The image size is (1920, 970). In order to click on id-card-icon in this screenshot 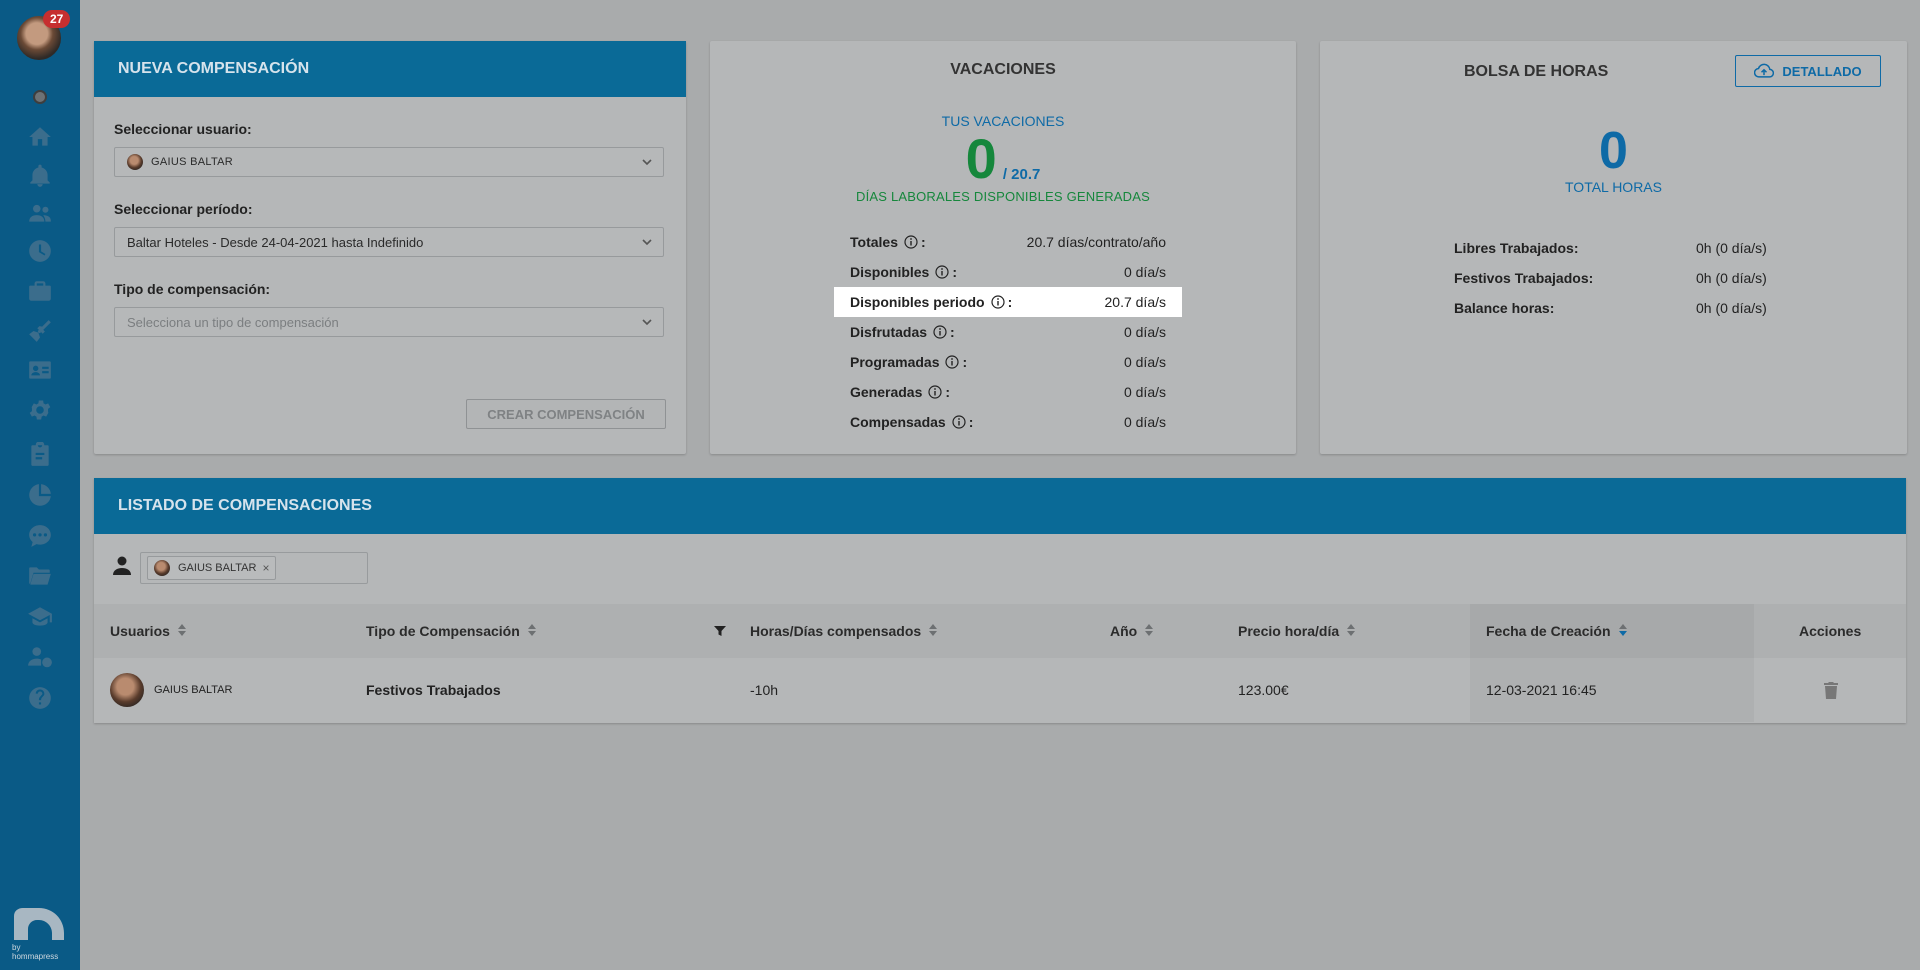, I will do `click(40, 370)`.